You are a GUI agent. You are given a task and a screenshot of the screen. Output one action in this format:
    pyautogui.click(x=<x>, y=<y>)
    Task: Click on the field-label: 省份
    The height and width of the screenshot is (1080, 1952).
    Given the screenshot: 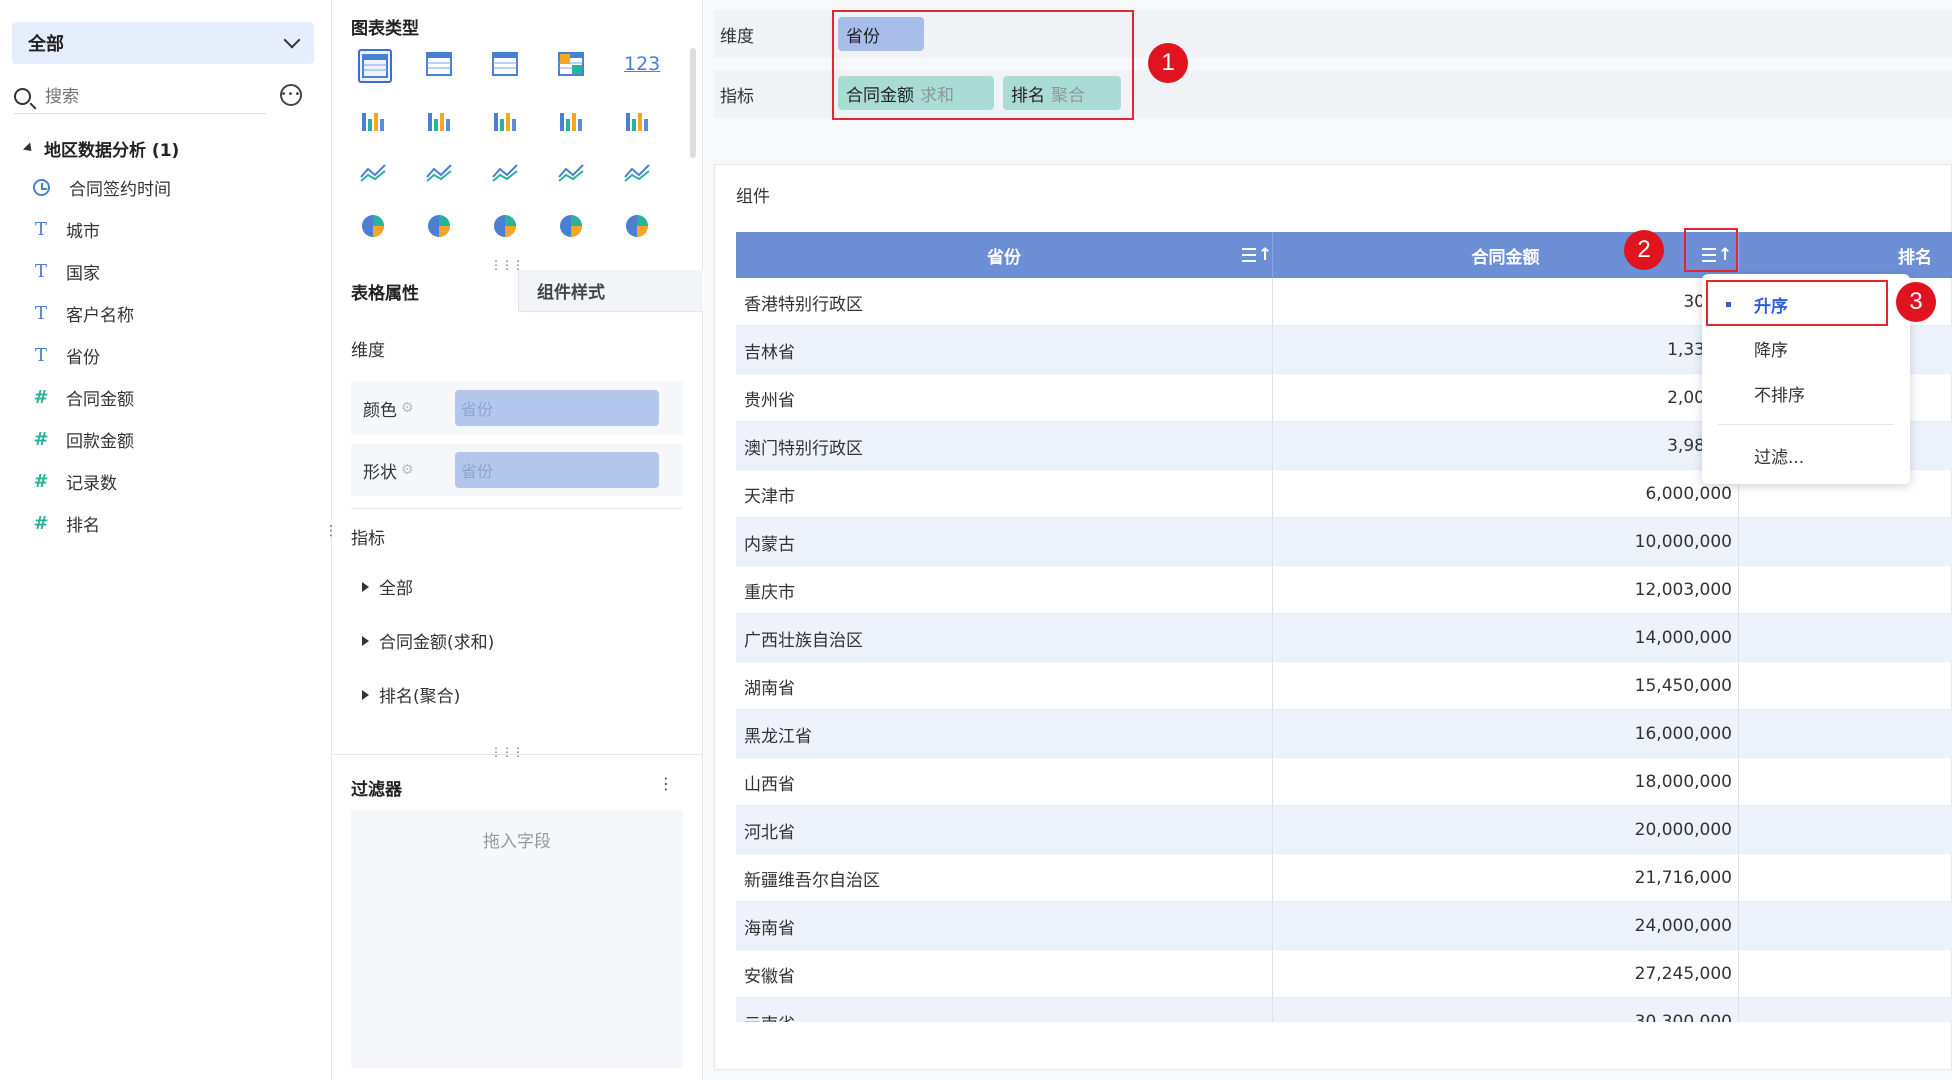 What is the action you would take?
    pyautogui.click(x=83, y=357)
    